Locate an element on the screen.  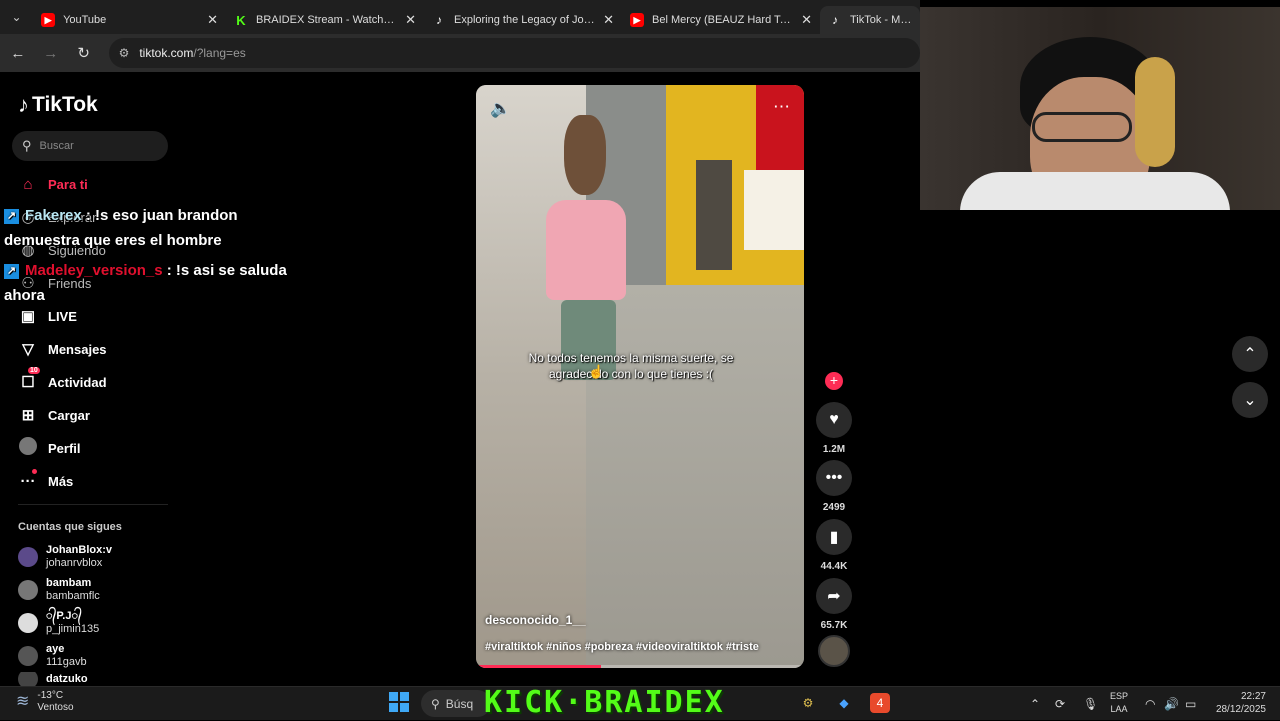
sync-icon: ⟳ is located at coordinates (1060, 704).